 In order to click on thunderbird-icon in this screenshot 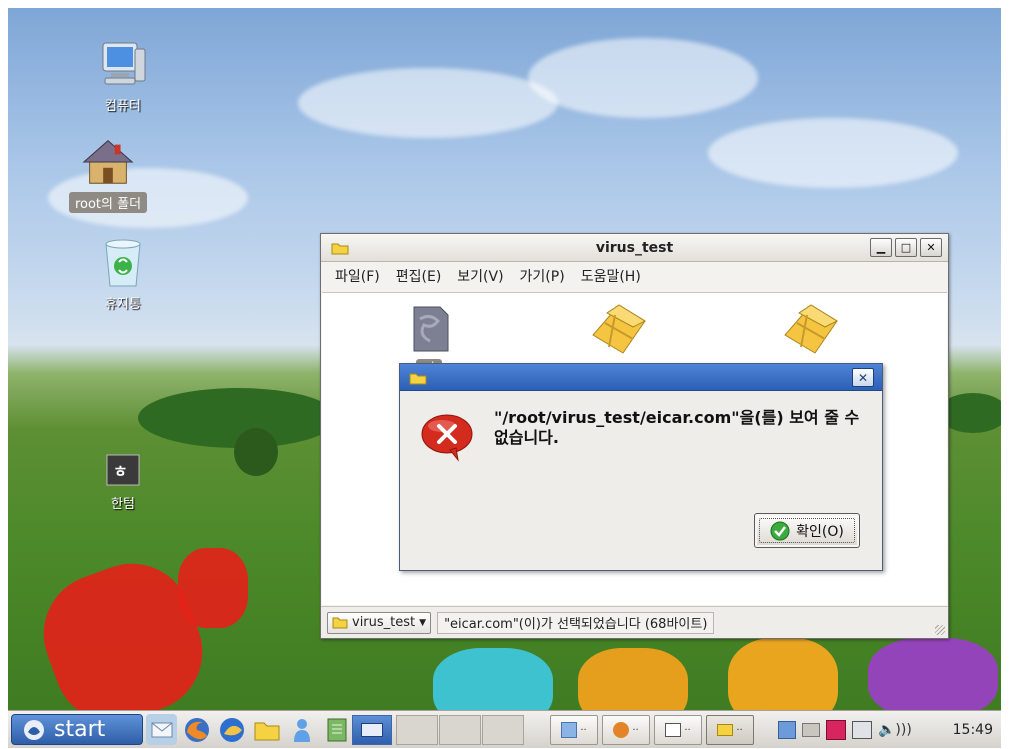, I will do `click(231, 729)`.